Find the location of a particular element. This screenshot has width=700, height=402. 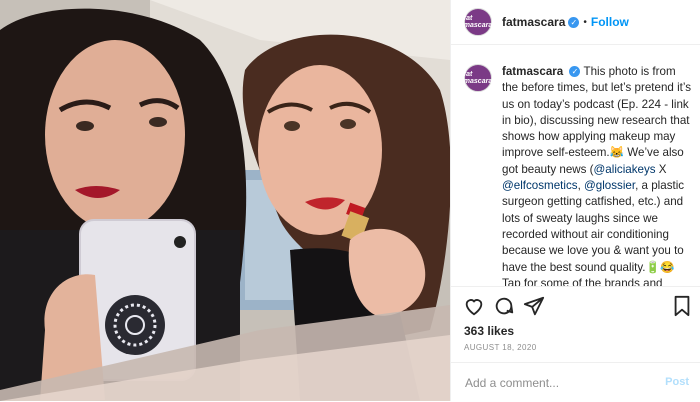

action-bar is located at coordinates (575, 309).